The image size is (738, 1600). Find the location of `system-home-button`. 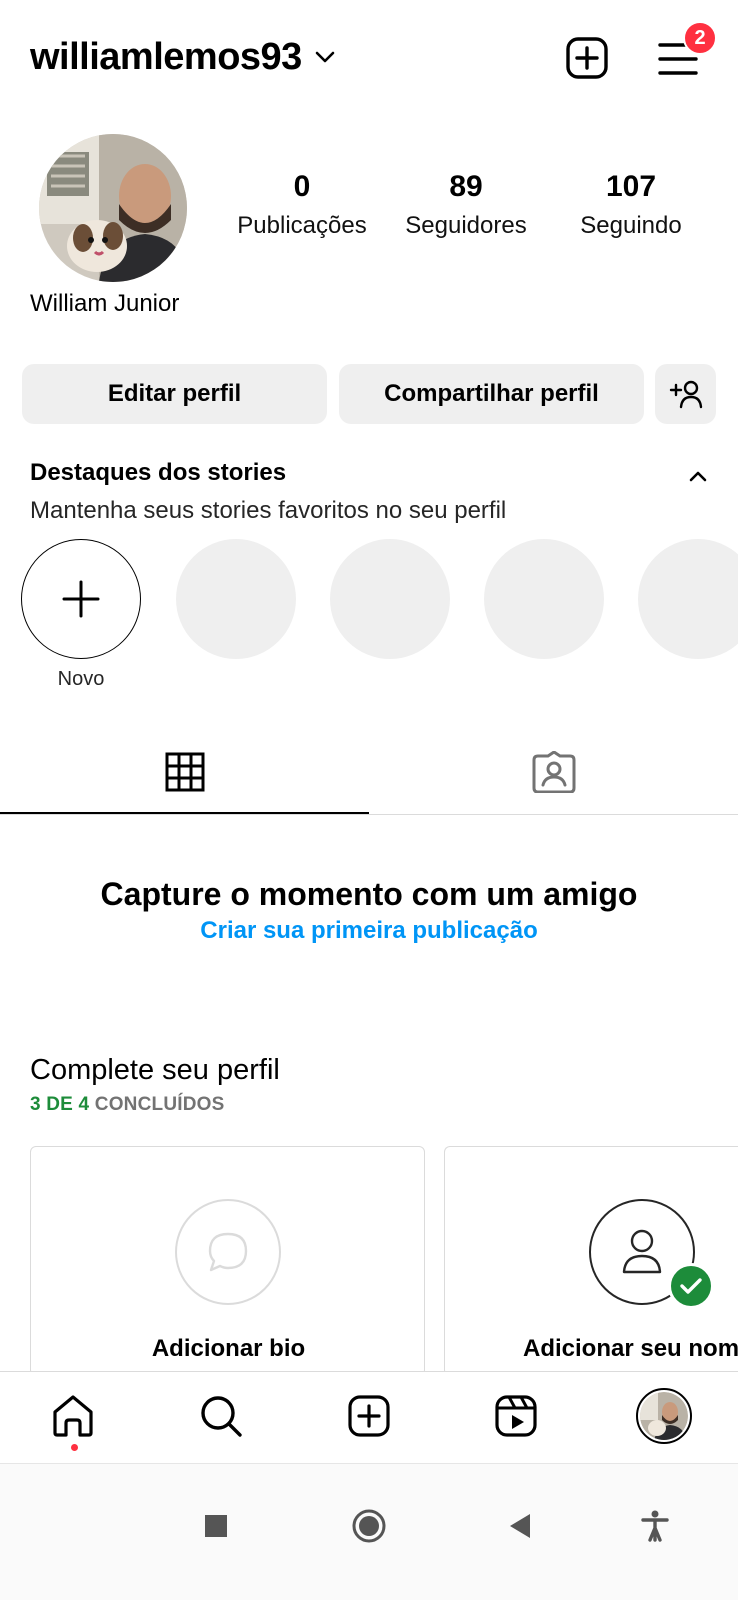

system-home-button is located at coordinates (369, 1526).